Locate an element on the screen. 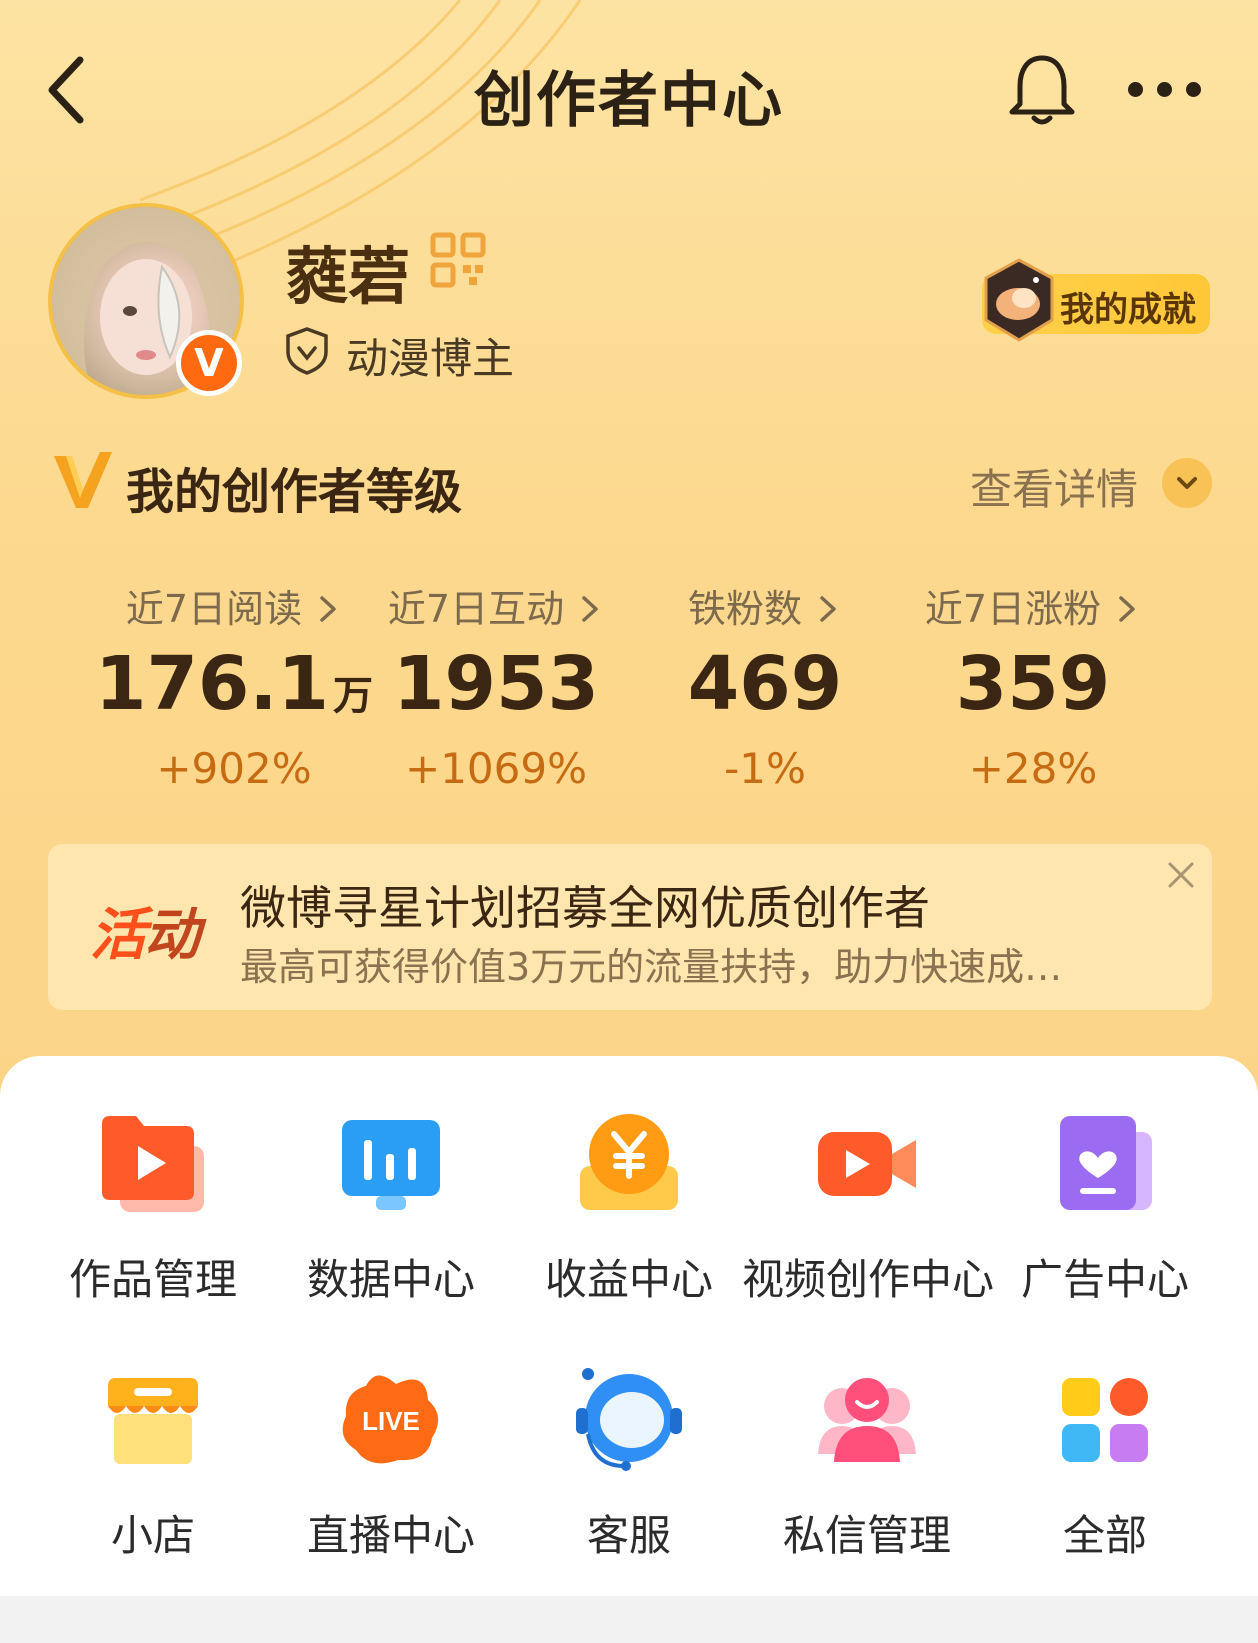 Image resolution: width=1258 pixels, height=1643 pixels. stat-7day-reads: 近7日阅读 176.1 万 +902% is located at coordinates (234, 685).